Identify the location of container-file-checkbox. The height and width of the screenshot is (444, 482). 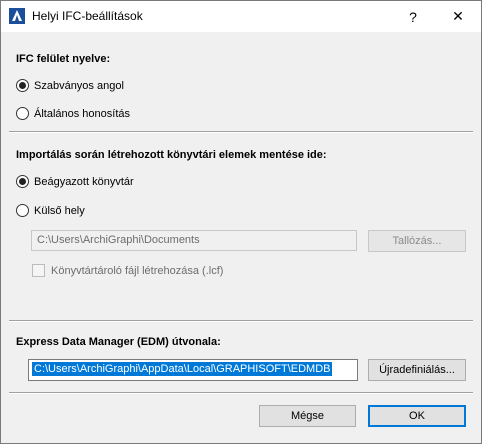
(38, 270).